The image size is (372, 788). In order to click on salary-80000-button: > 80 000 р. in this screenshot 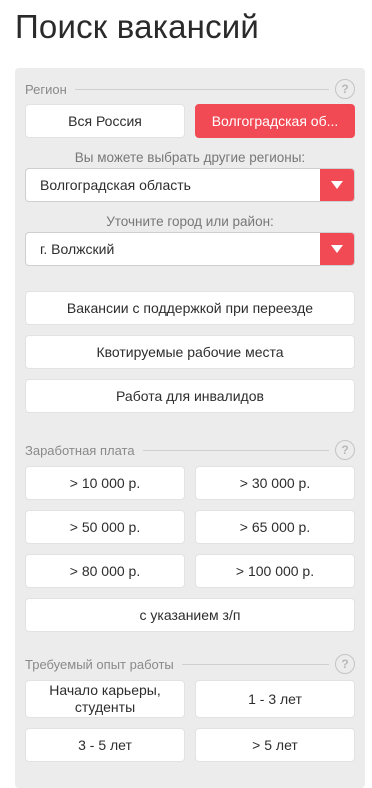, I will do `click(105, 571)`.